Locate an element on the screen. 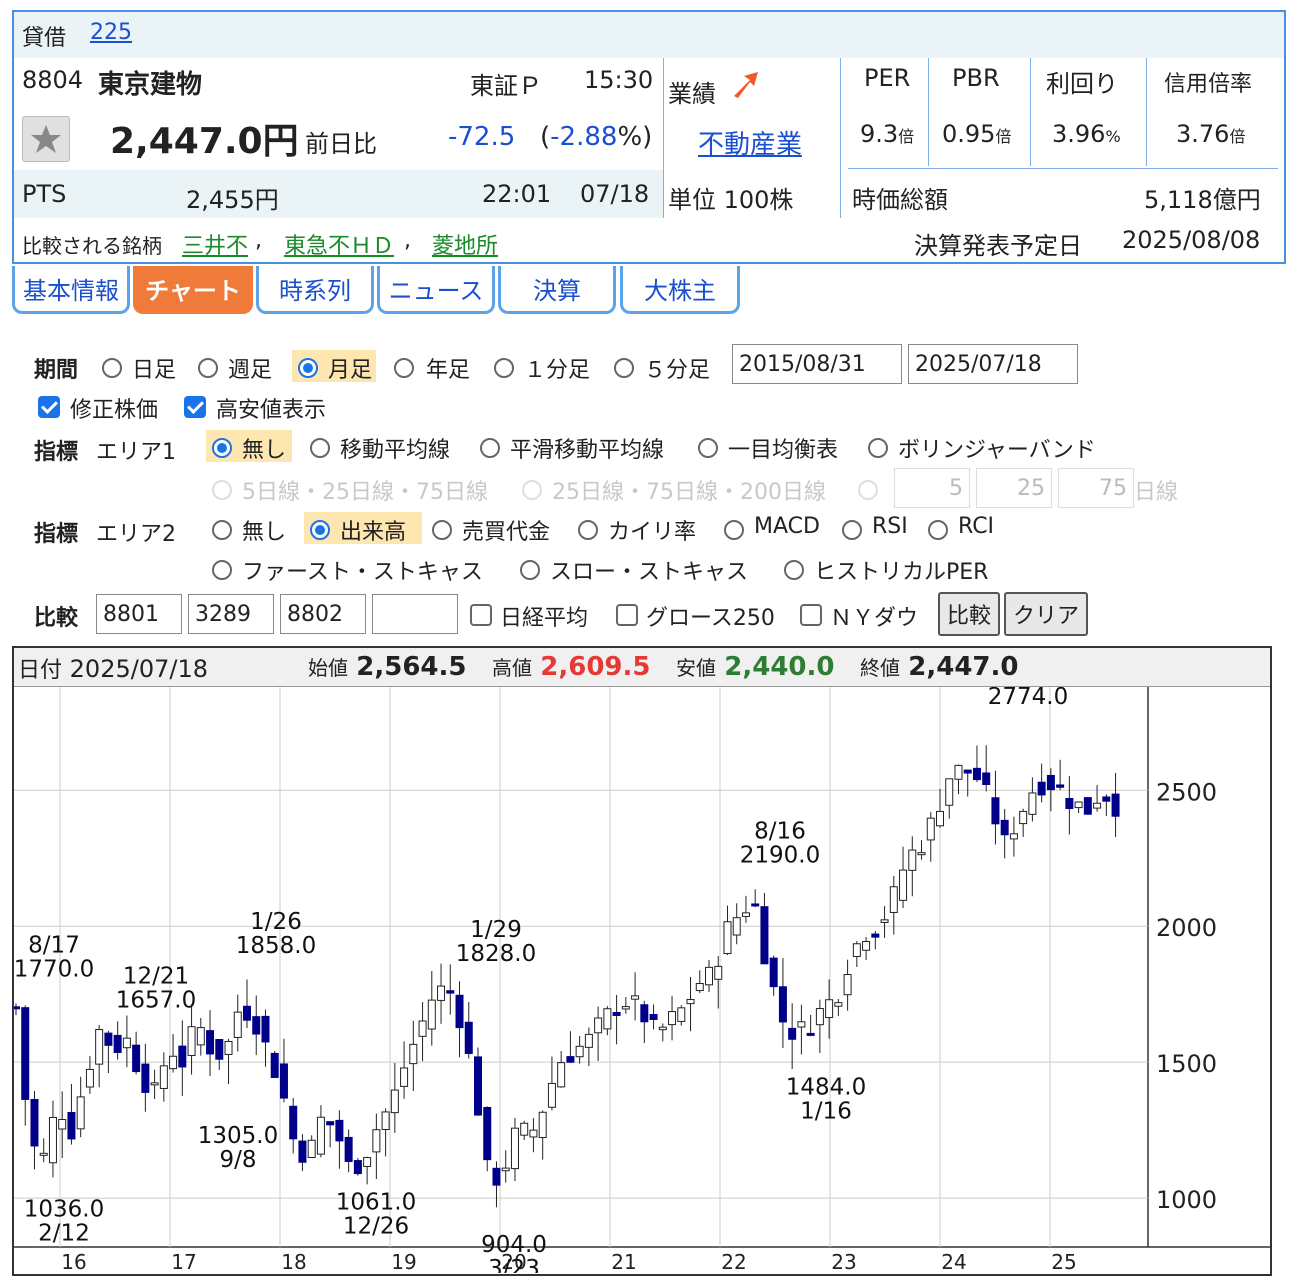 The height and width of the screenshot is (1276, 1302). area2-rci-radio is located at coordinates (938, 530).